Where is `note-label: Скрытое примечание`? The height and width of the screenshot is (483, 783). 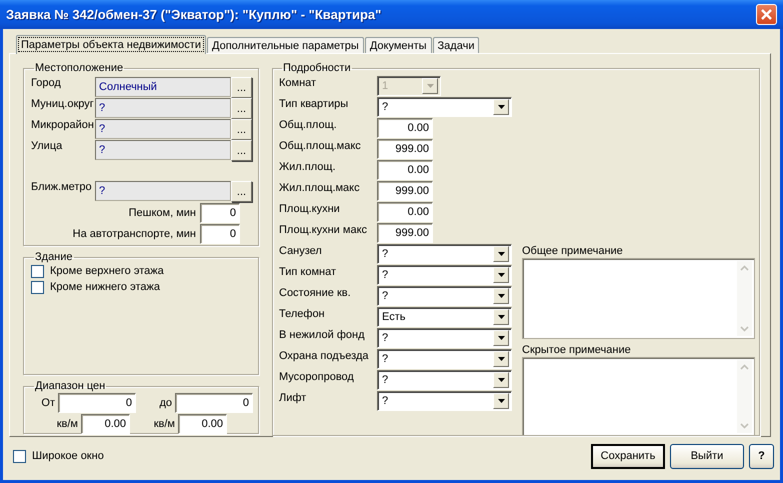 note-label: Скрытое примечание is located at coordinates (577, 350).